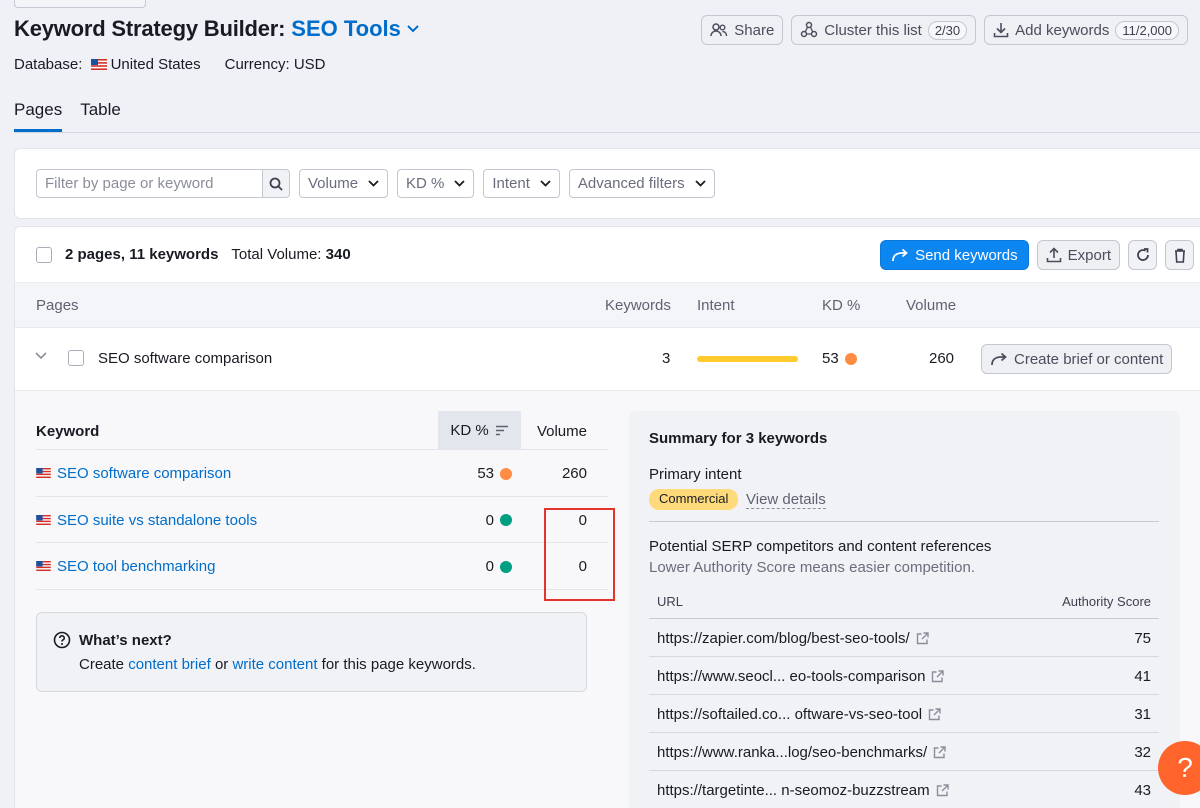  What do you see at coordinates (149, 183) in the screenshot?
I see `search-input` at bounding box center [149, 183].